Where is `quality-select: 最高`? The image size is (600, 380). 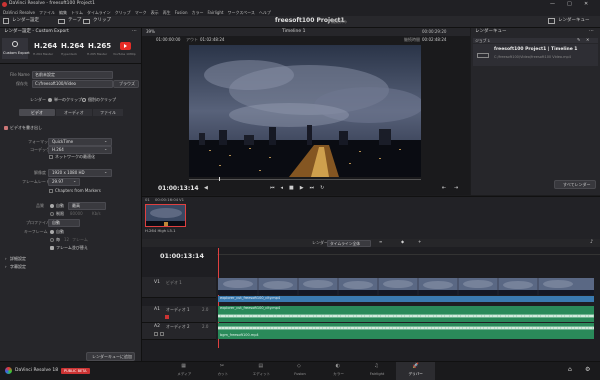
quality-select: 最高 is located at coordinates (87, 206).